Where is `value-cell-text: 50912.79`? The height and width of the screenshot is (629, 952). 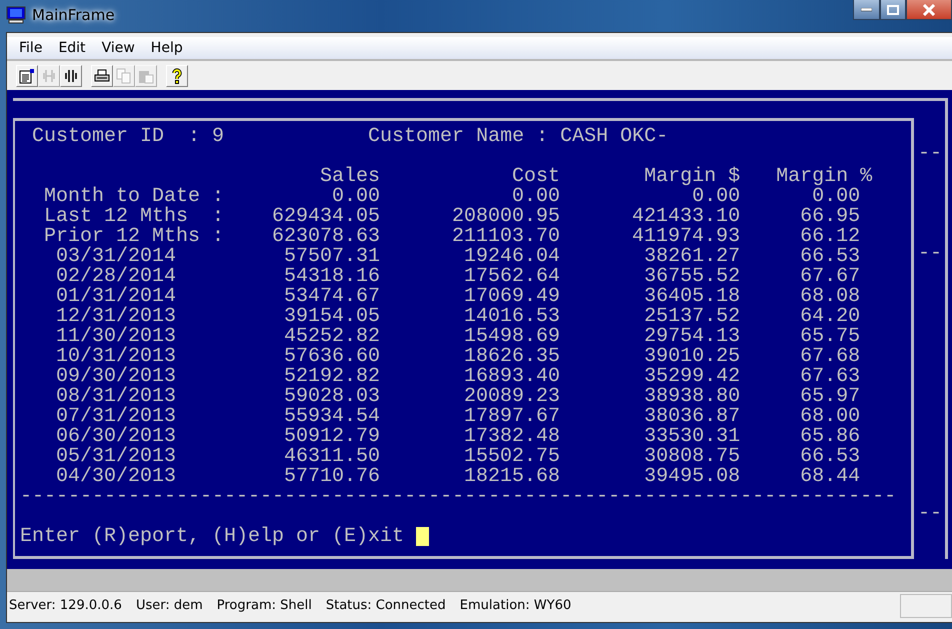
value-cell-text: 50912.79 is located at coordinates (331, 437).